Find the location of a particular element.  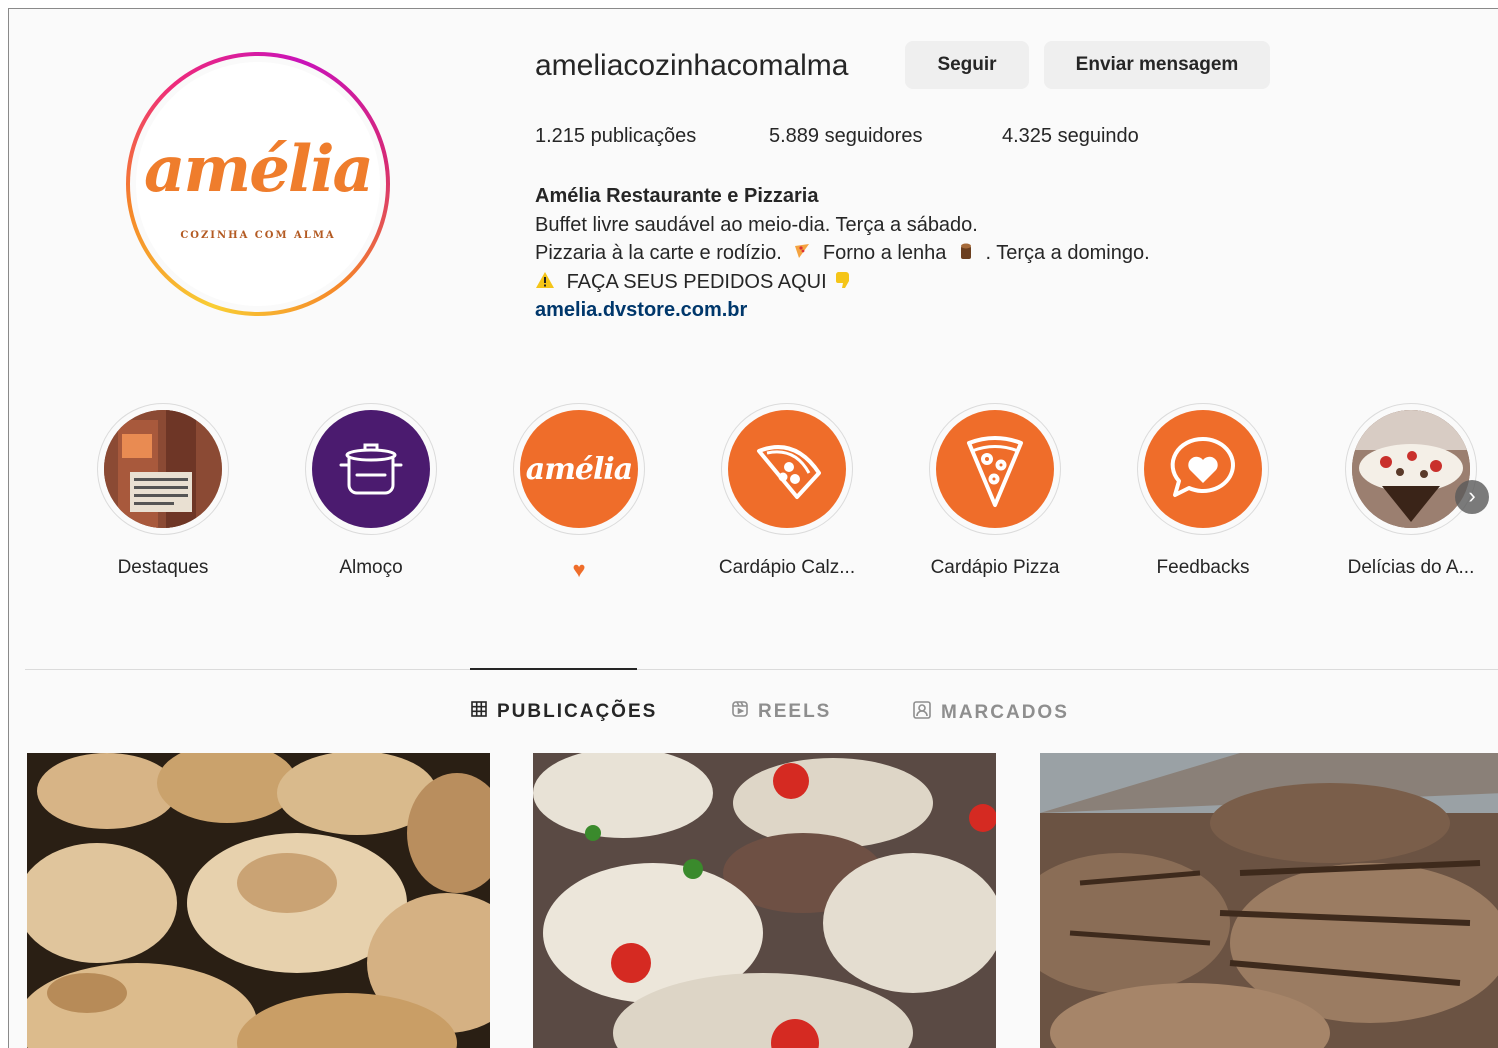

highlight-cardapio-pizza: Cardápio Pizza is located at coordinates (995, 491).